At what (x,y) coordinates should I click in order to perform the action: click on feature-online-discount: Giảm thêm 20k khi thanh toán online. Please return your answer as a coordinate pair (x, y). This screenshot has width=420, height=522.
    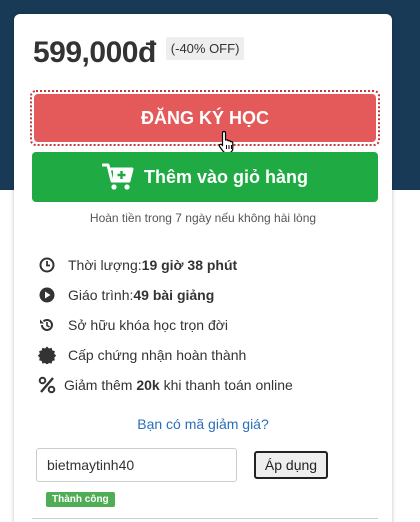
    Looking at the image, I should click on (208, 385).